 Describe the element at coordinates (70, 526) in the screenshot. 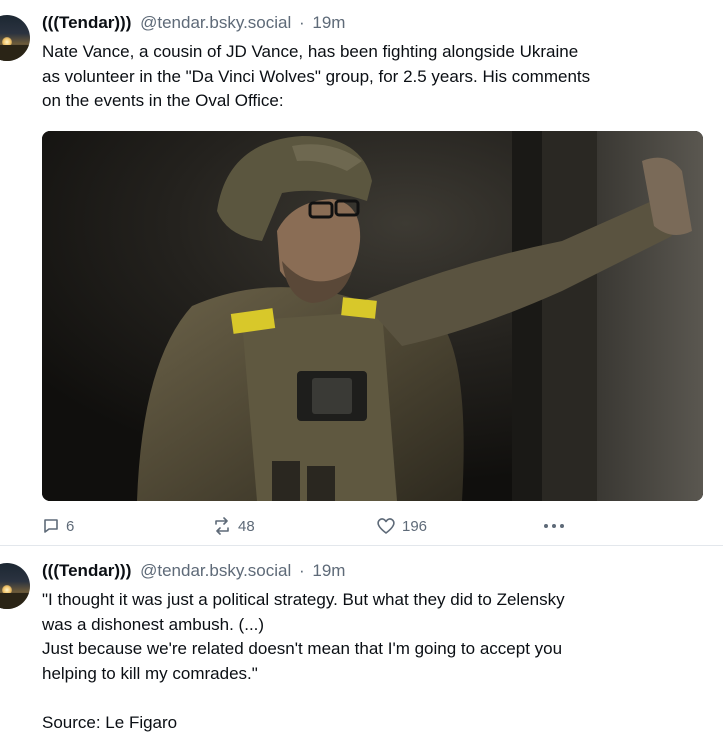

I see `reply-count: 6` at that location.